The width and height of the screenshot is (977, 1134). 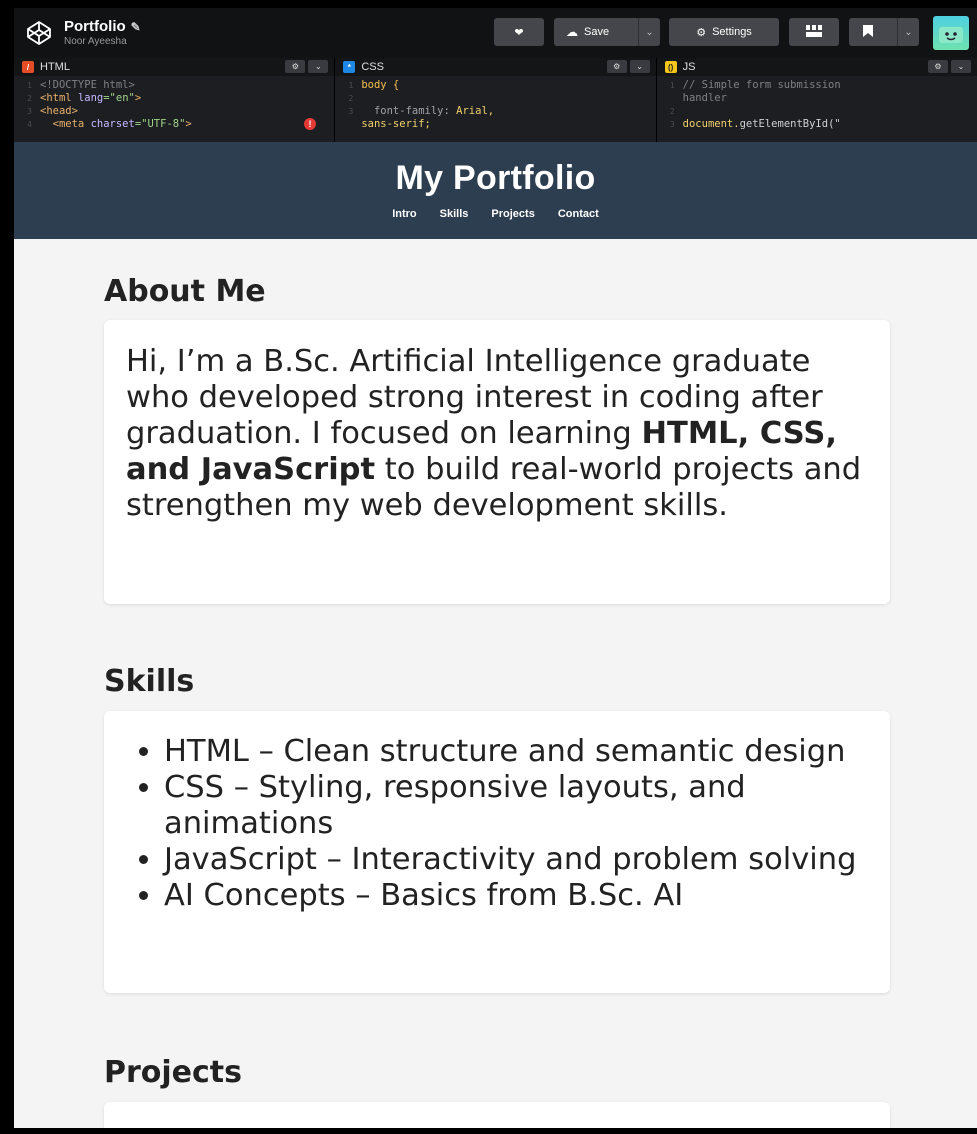 I want to click on code-token: handler, so click(x=704, y=98).